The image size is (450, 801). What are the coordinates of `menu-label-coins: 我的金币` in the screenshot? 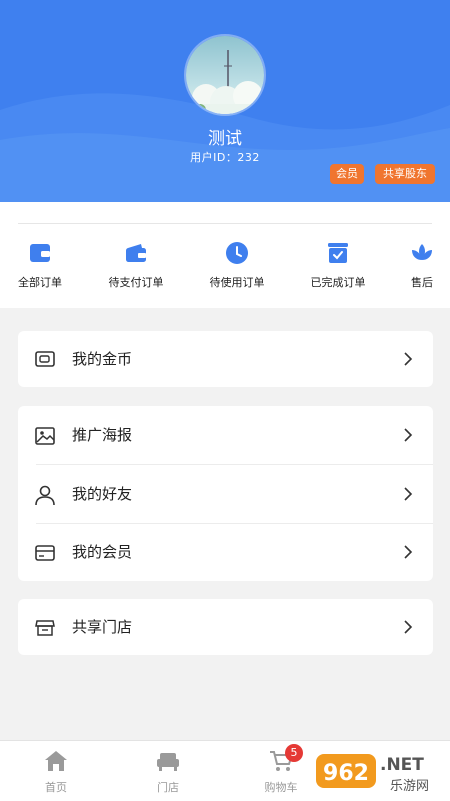 It's located at (102, 359).